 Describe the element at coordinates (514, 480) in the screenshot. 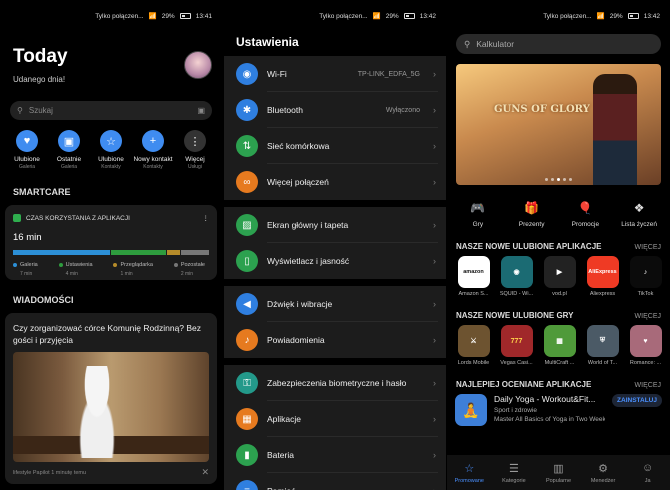

I see `nav-label: Kategorie` at that location.